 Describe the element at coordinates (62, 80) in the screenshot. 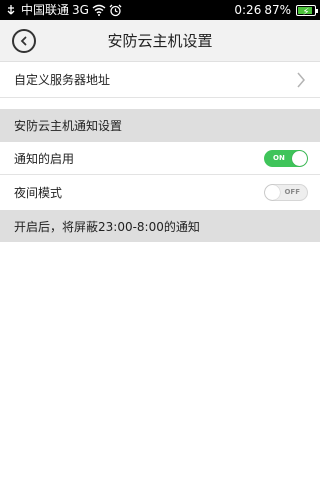

I see `server-address-label: 自定义服务器地址` at that location.